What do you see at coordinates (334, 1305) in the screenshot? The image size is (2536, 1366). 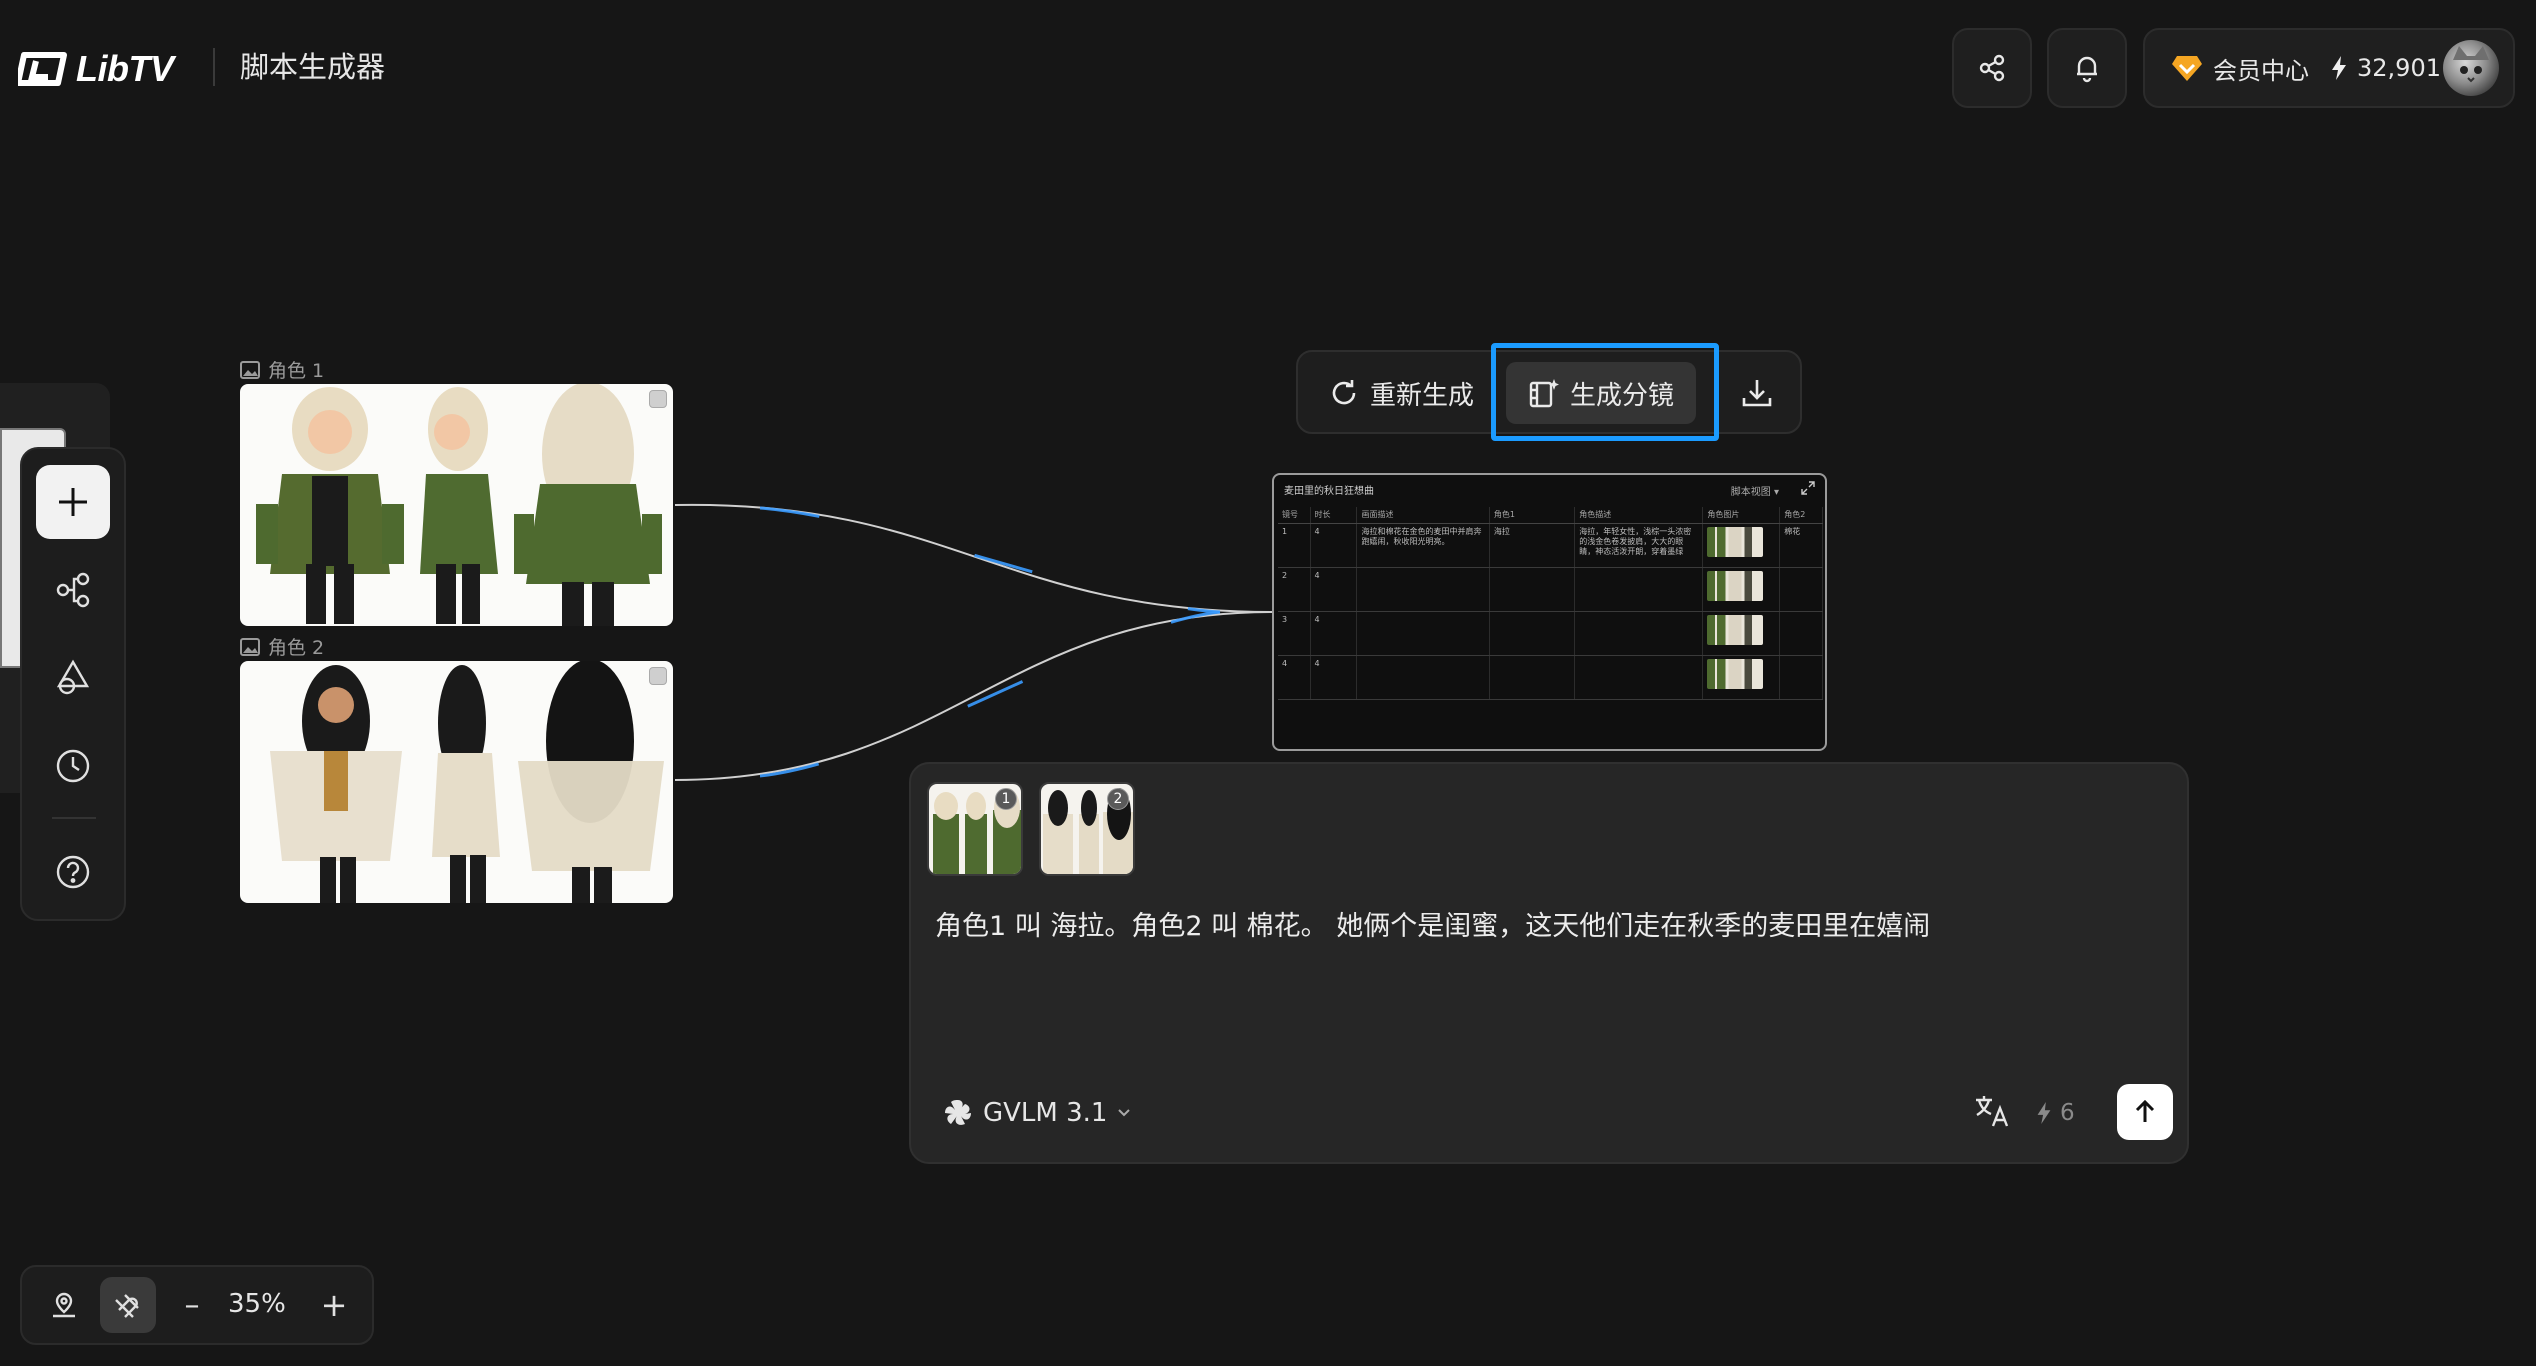 I see `zoom-in-button: +` at bounding box center [334, 1305].